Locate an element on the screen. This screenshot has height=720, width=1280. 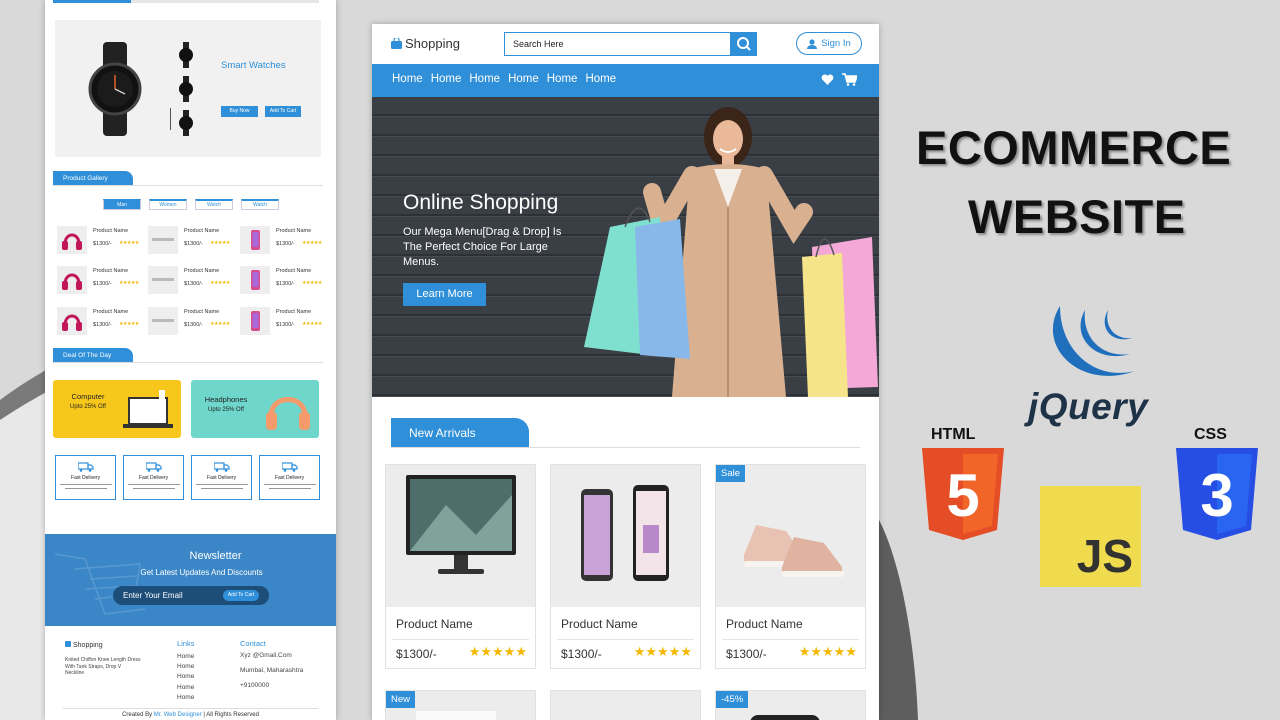
deal-card-computer: Computer Upto 25% Off is located at coordinates (117, 409).